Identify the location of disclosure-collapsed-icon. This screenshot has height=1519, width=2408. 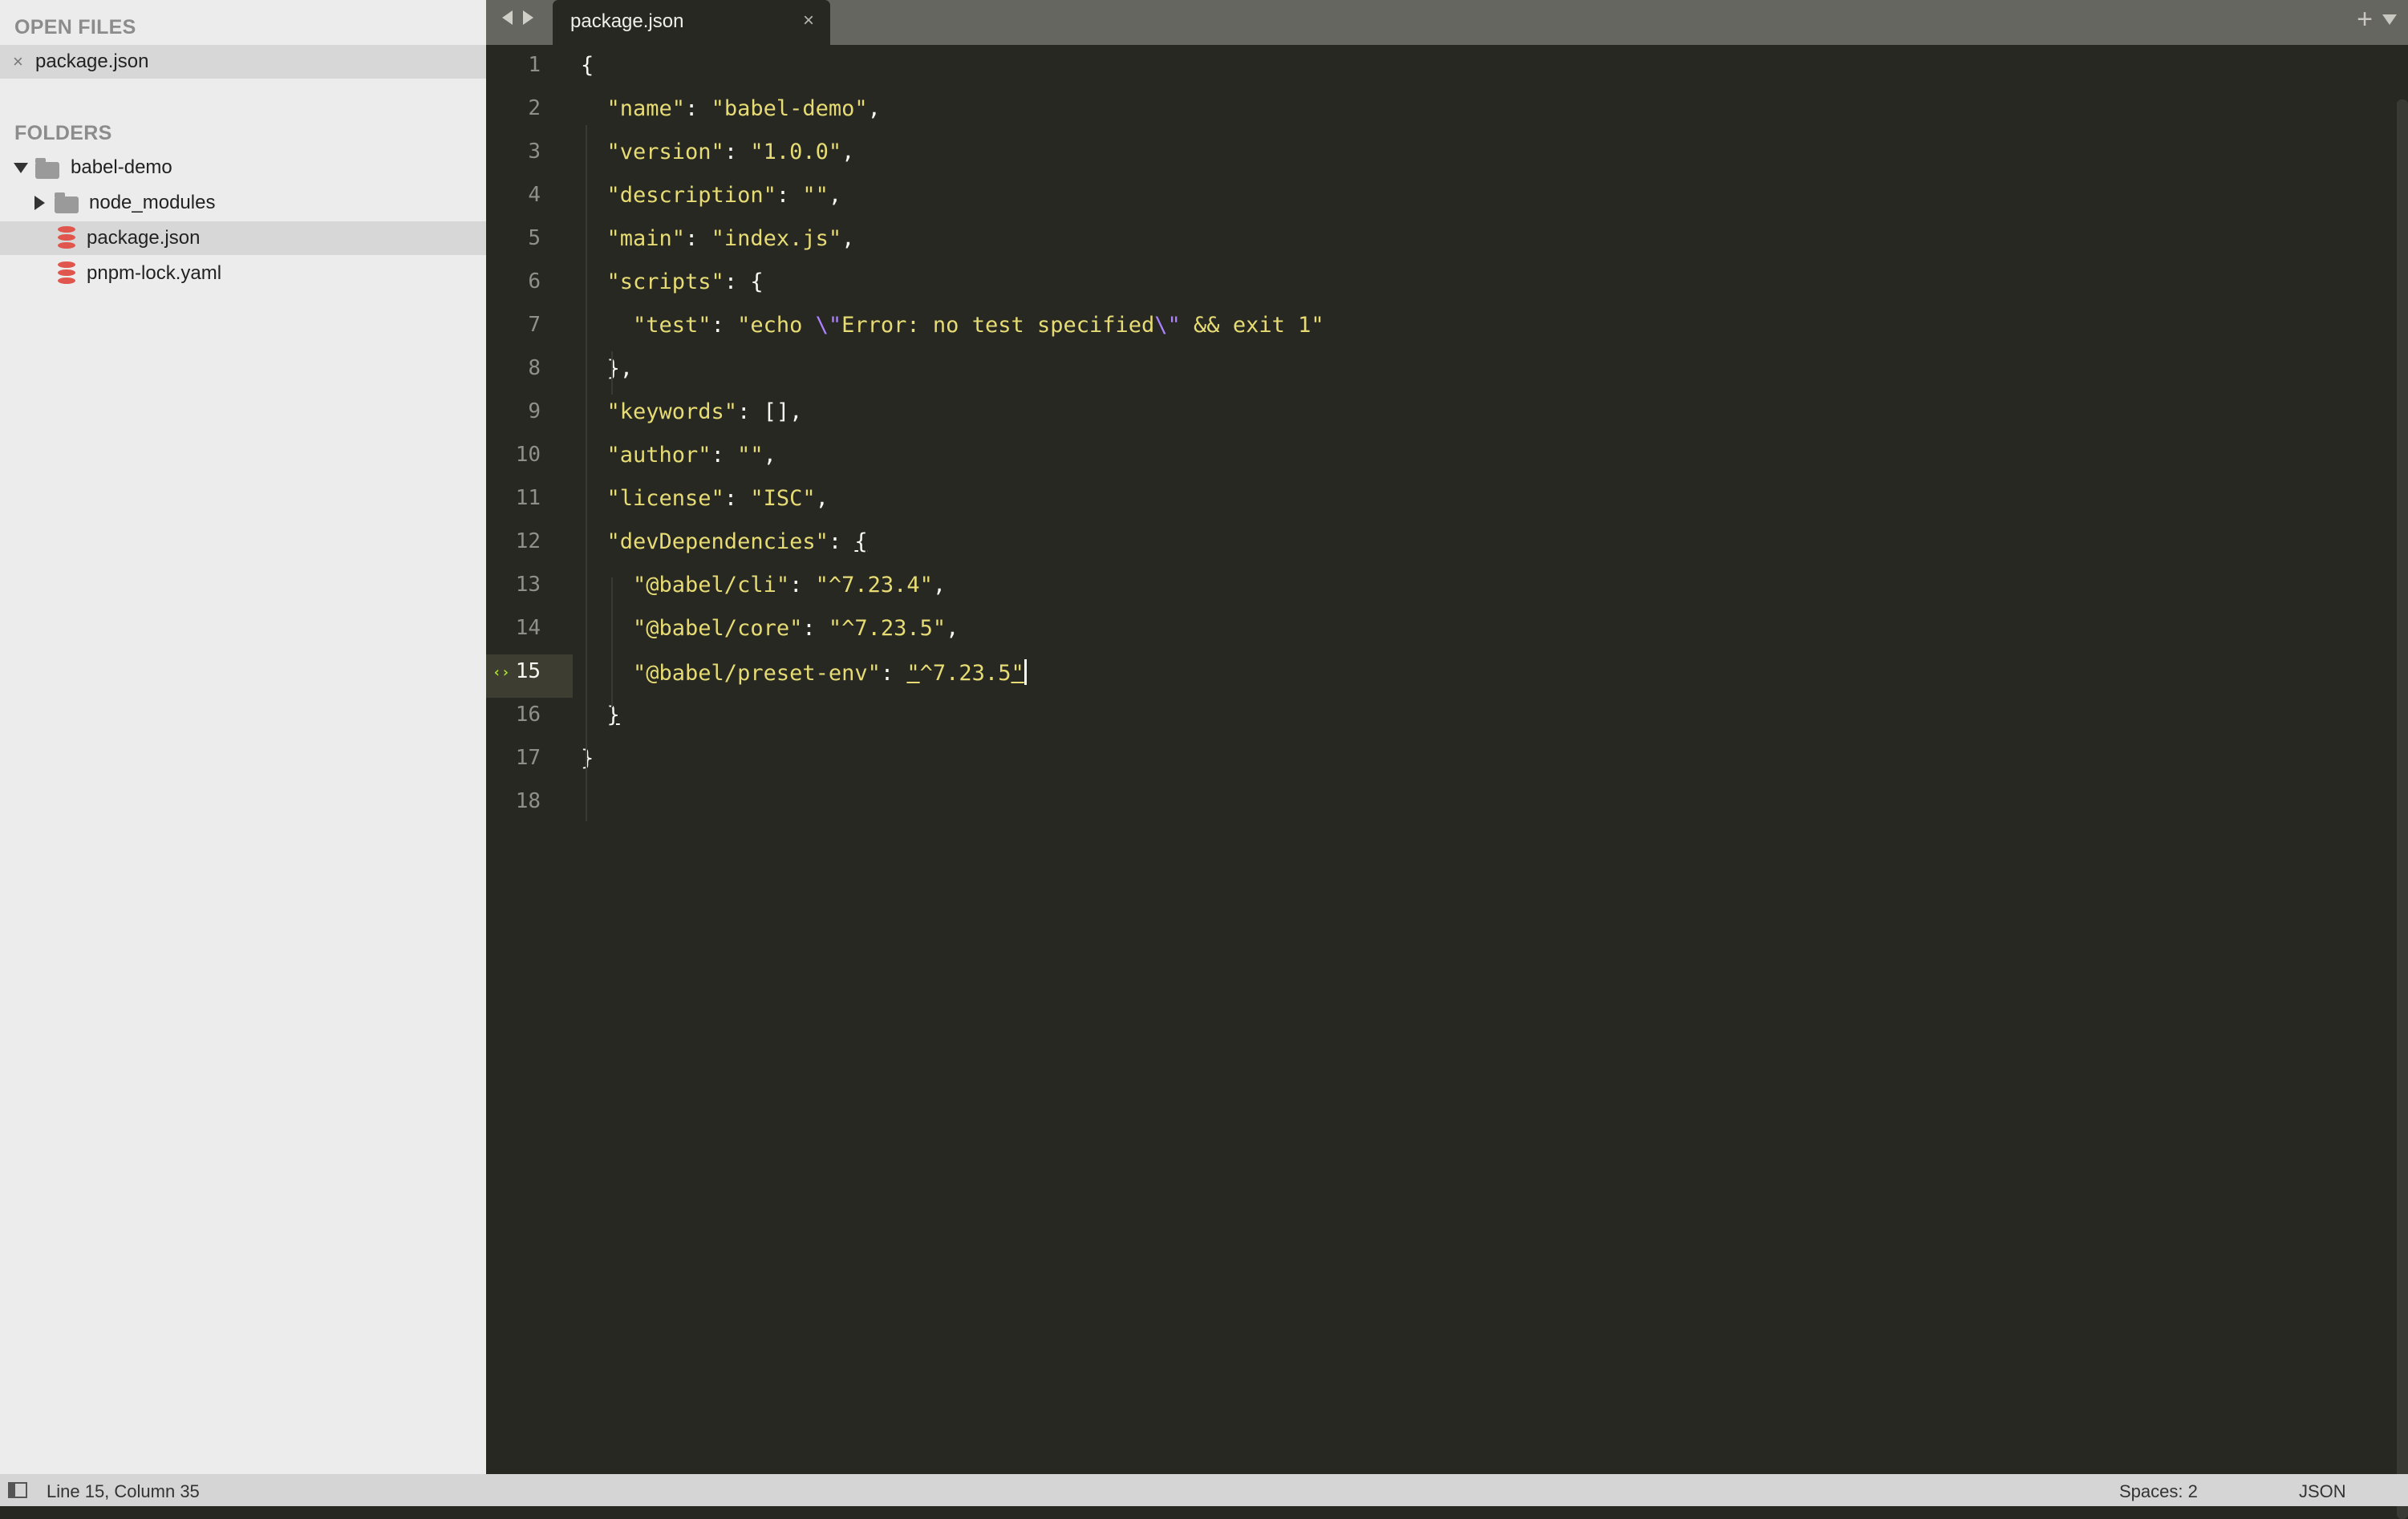
(39, 203).